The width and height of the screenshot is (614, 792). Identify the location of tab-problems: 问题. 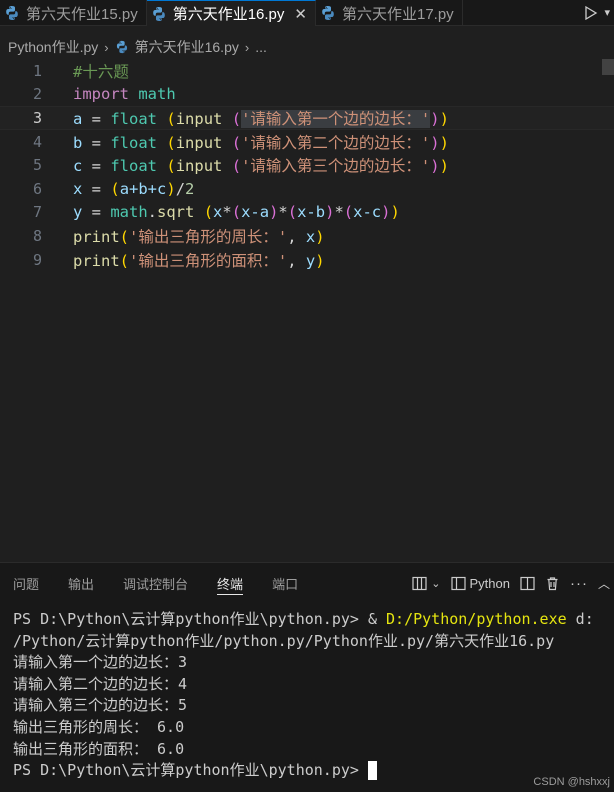
(26, 583).